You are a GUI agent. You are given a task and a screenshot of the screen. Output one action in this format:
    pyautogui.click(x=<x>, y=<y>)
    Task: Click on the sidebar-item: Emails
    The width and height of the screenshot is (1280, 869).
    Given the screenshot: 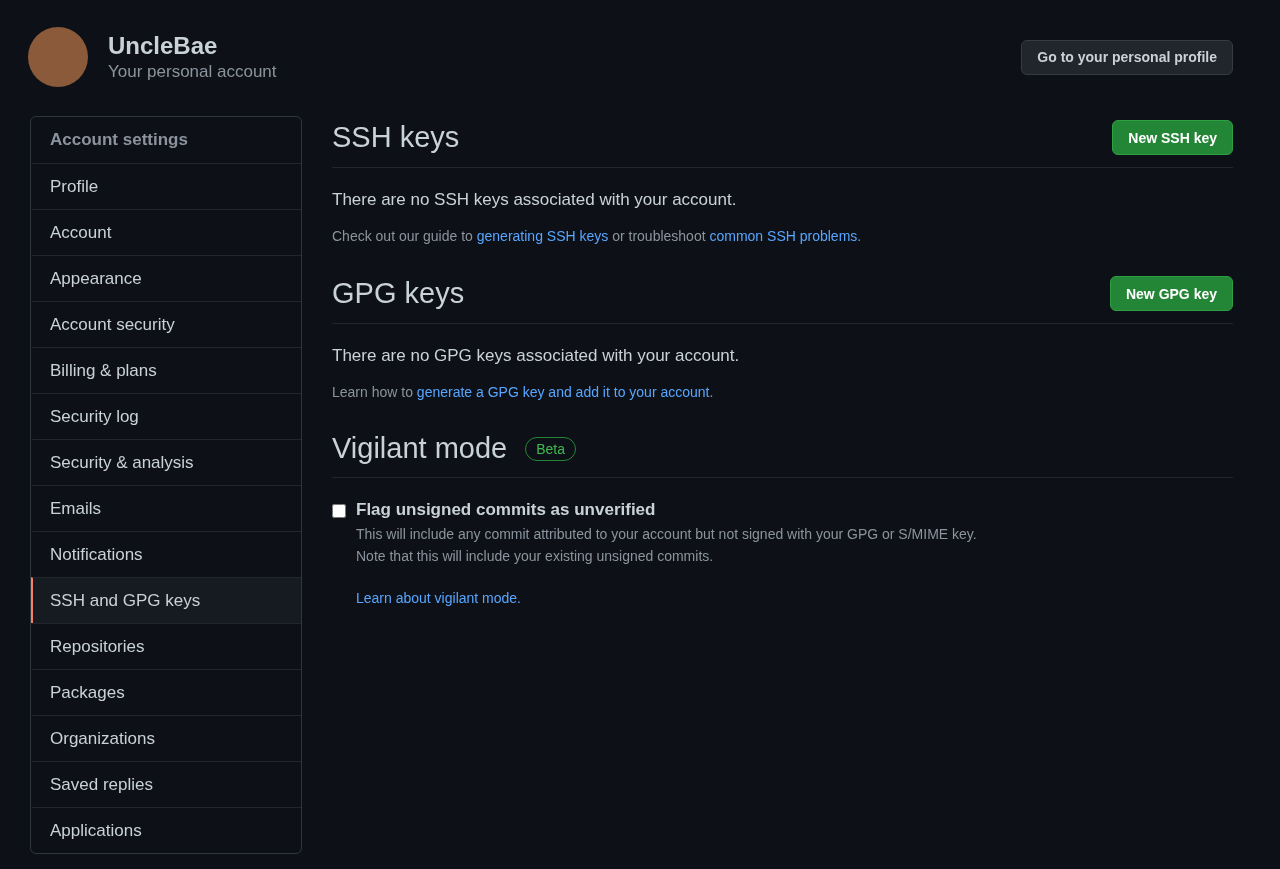 What is the action you would take?
    pyautogui.click(x=166, y=508)
    